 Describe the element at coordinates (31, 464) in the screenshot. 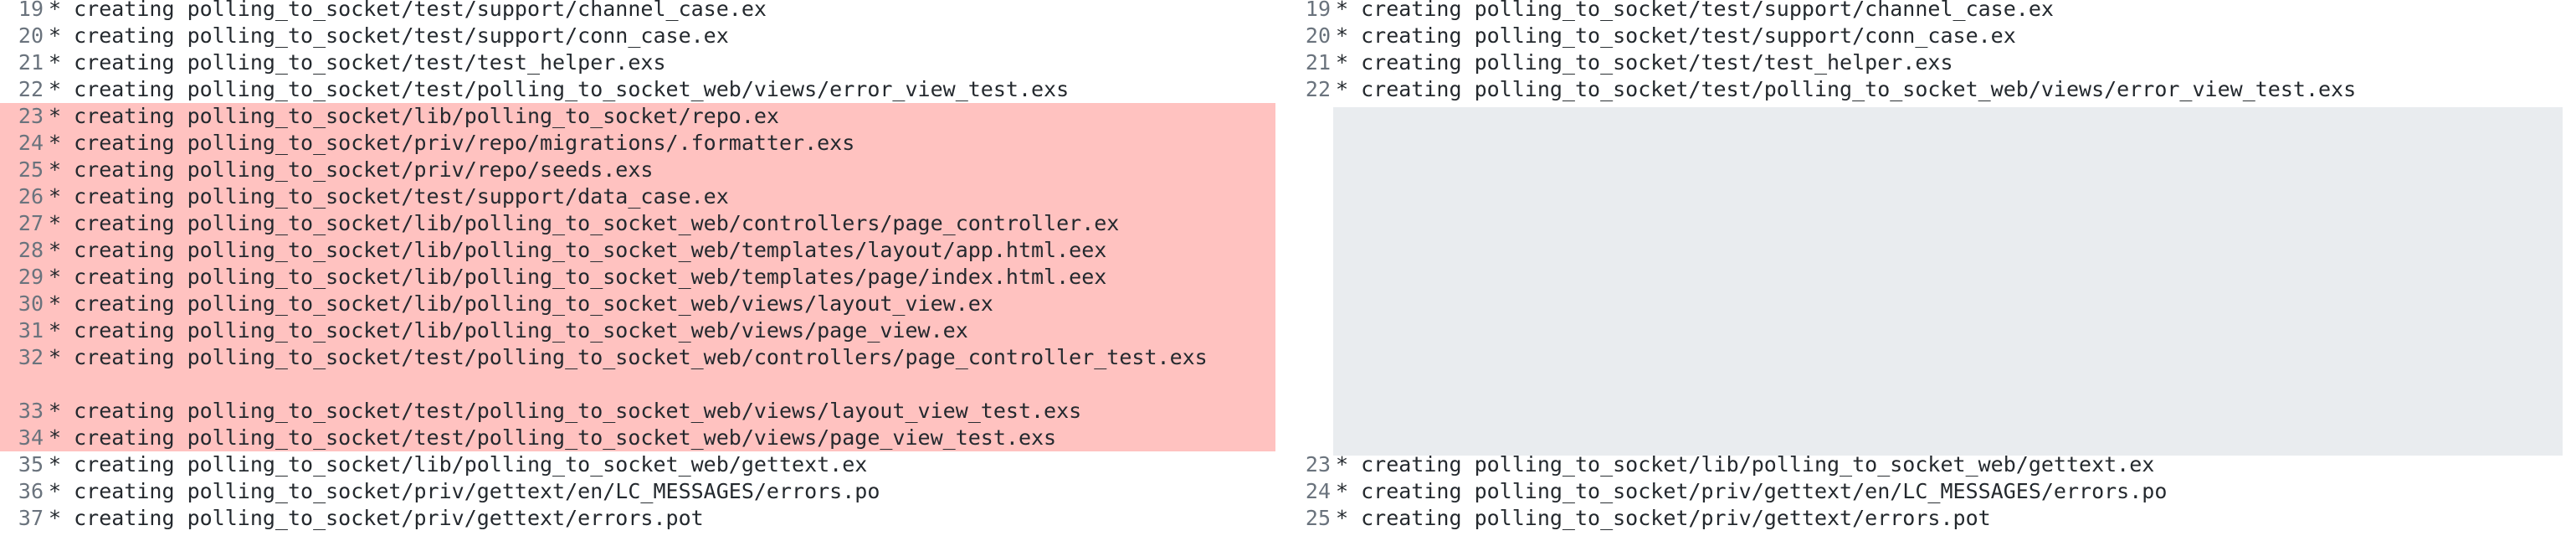

I see `line-number: 35` at that location.